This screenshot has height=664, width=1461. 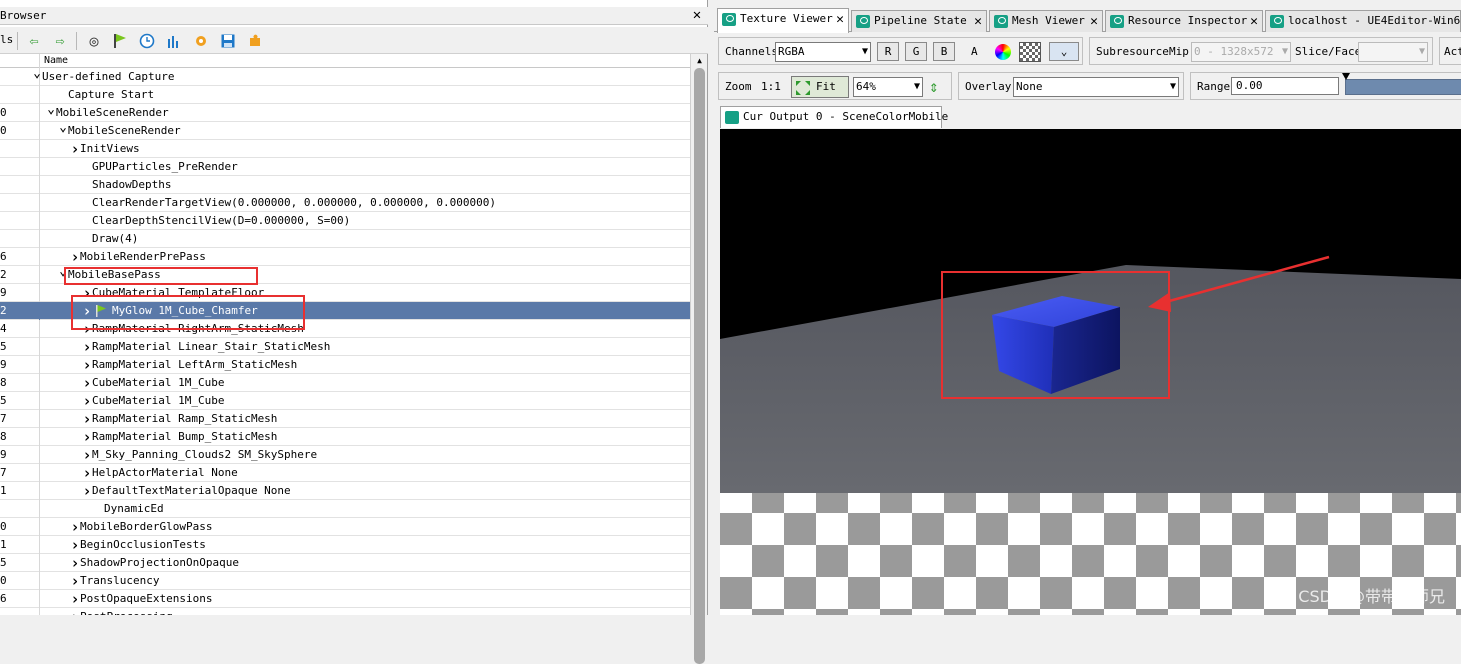 I want to click on blue-channel-button: B, so click(x=944, y=51).